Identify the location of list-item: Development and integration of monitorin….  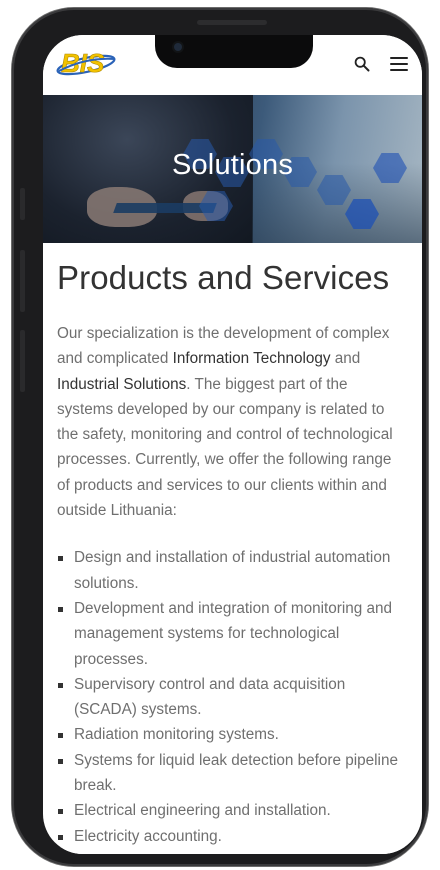
(232, 634).